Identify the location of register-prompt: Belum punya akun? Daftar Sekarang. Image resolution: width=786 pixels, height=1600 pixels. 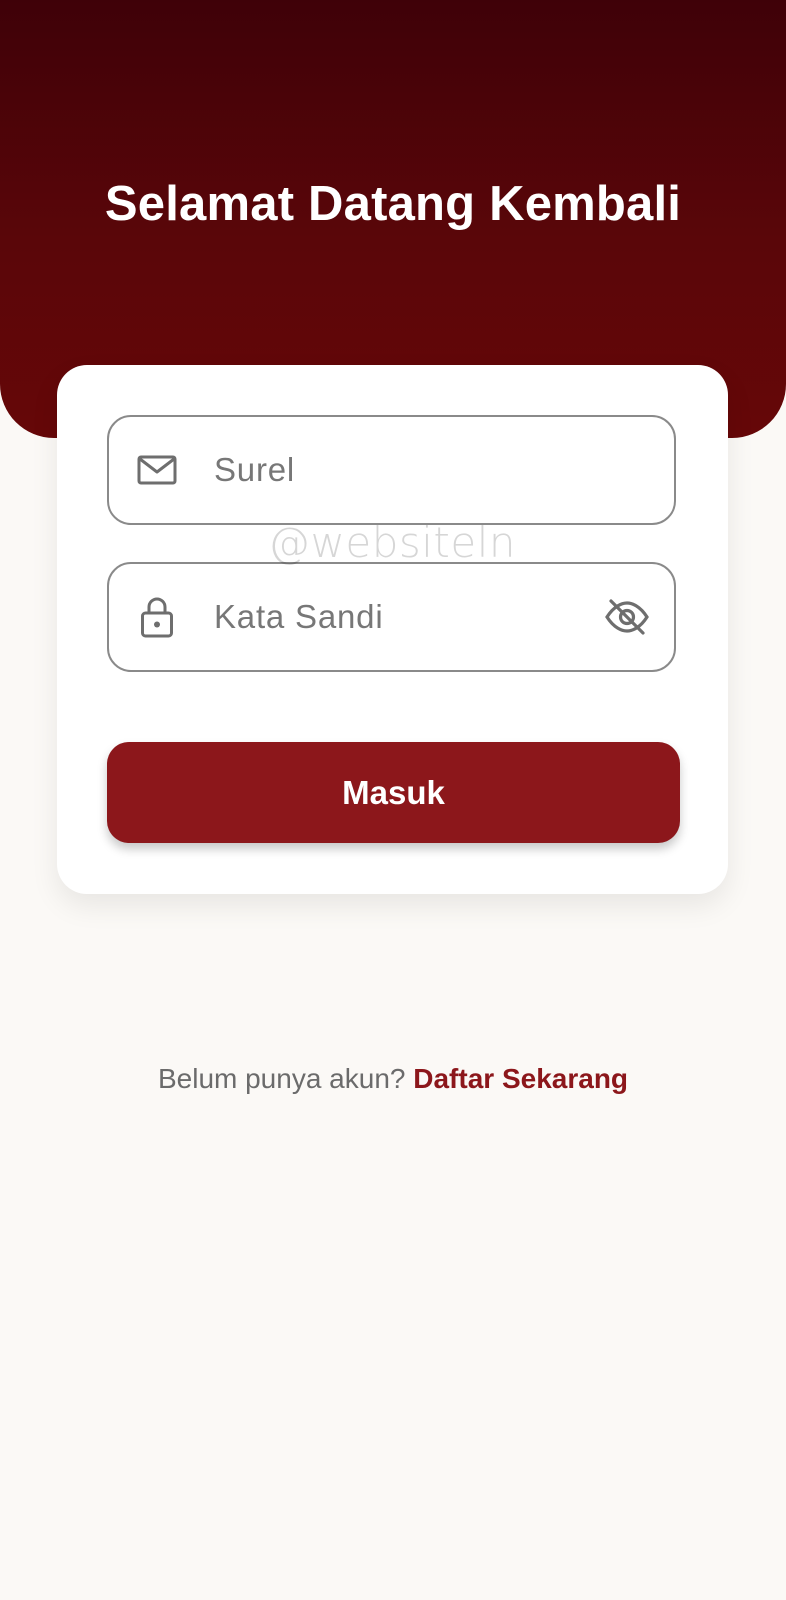
(393, 1079).